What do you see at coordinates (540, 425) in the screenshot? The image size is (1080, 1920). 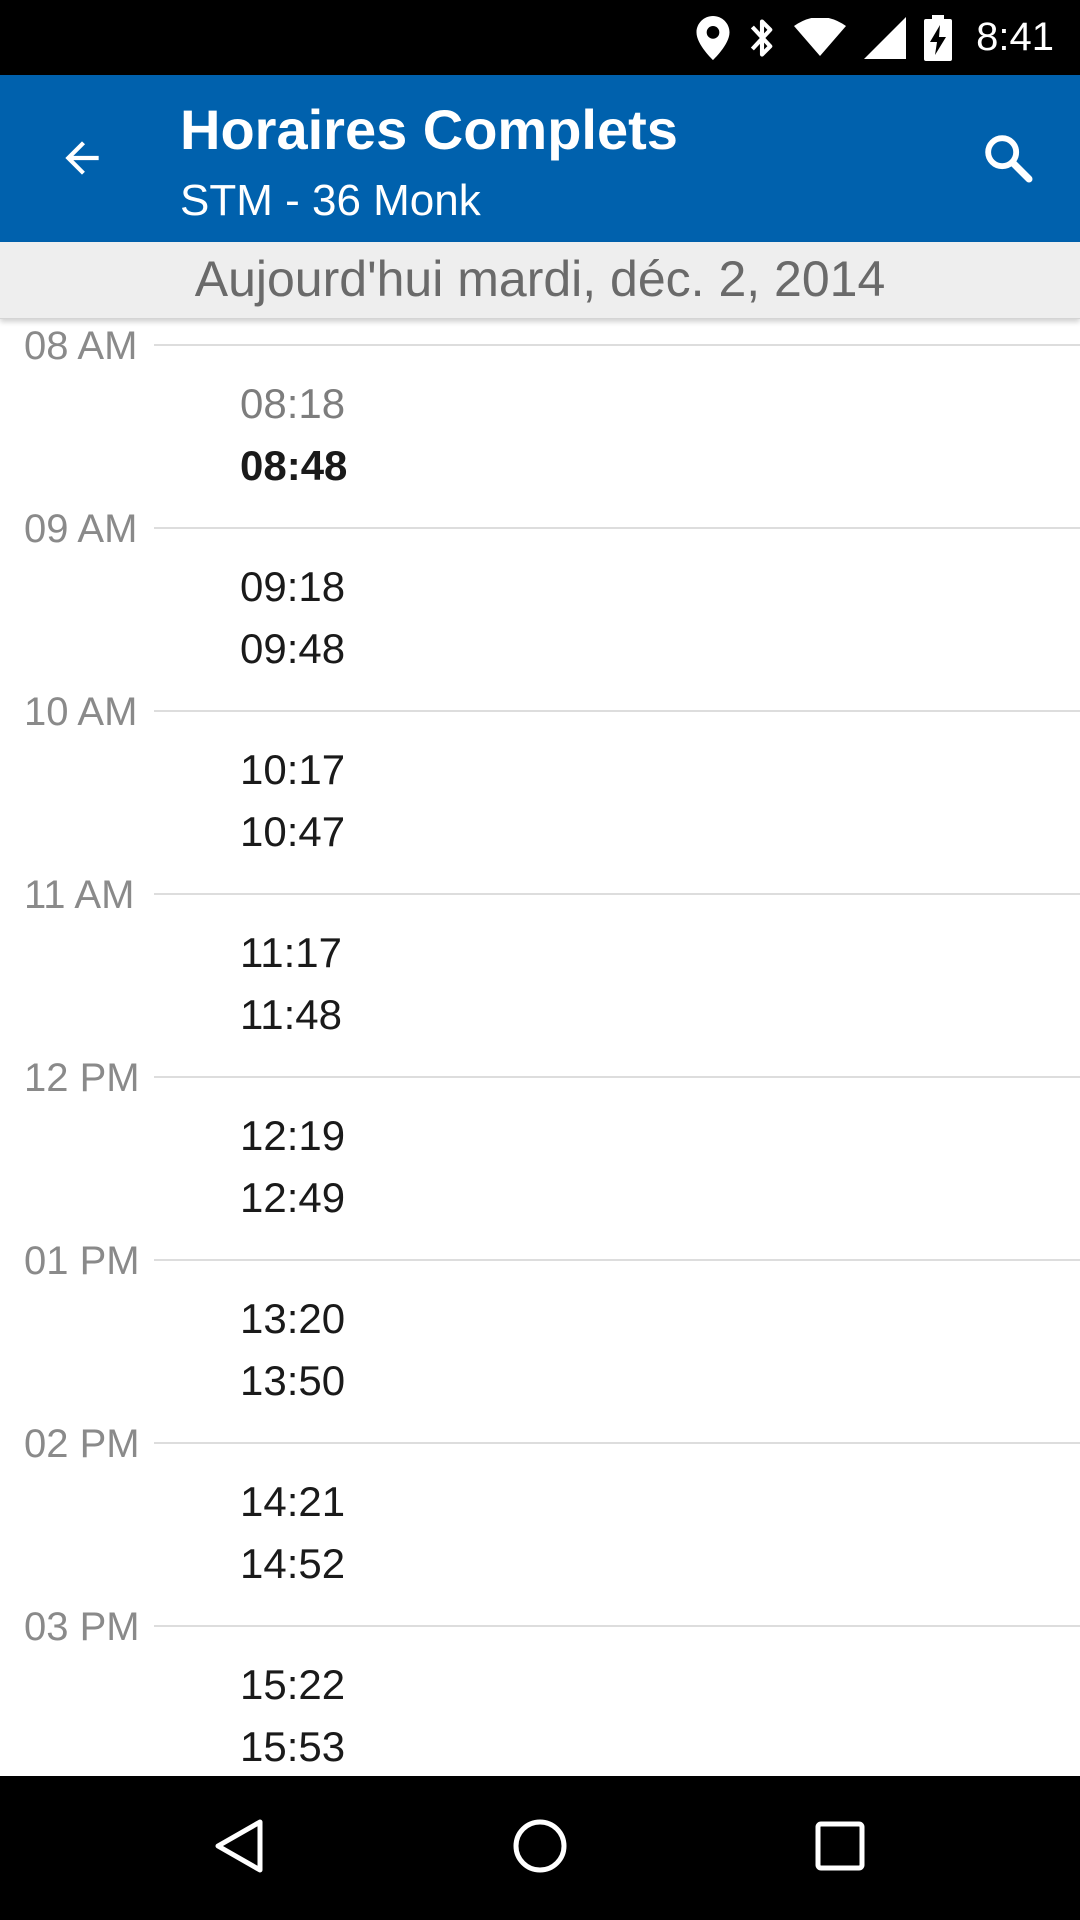 I see `hour-group: 08 AM 08:18 08:48` at bounding box center [540, 425].